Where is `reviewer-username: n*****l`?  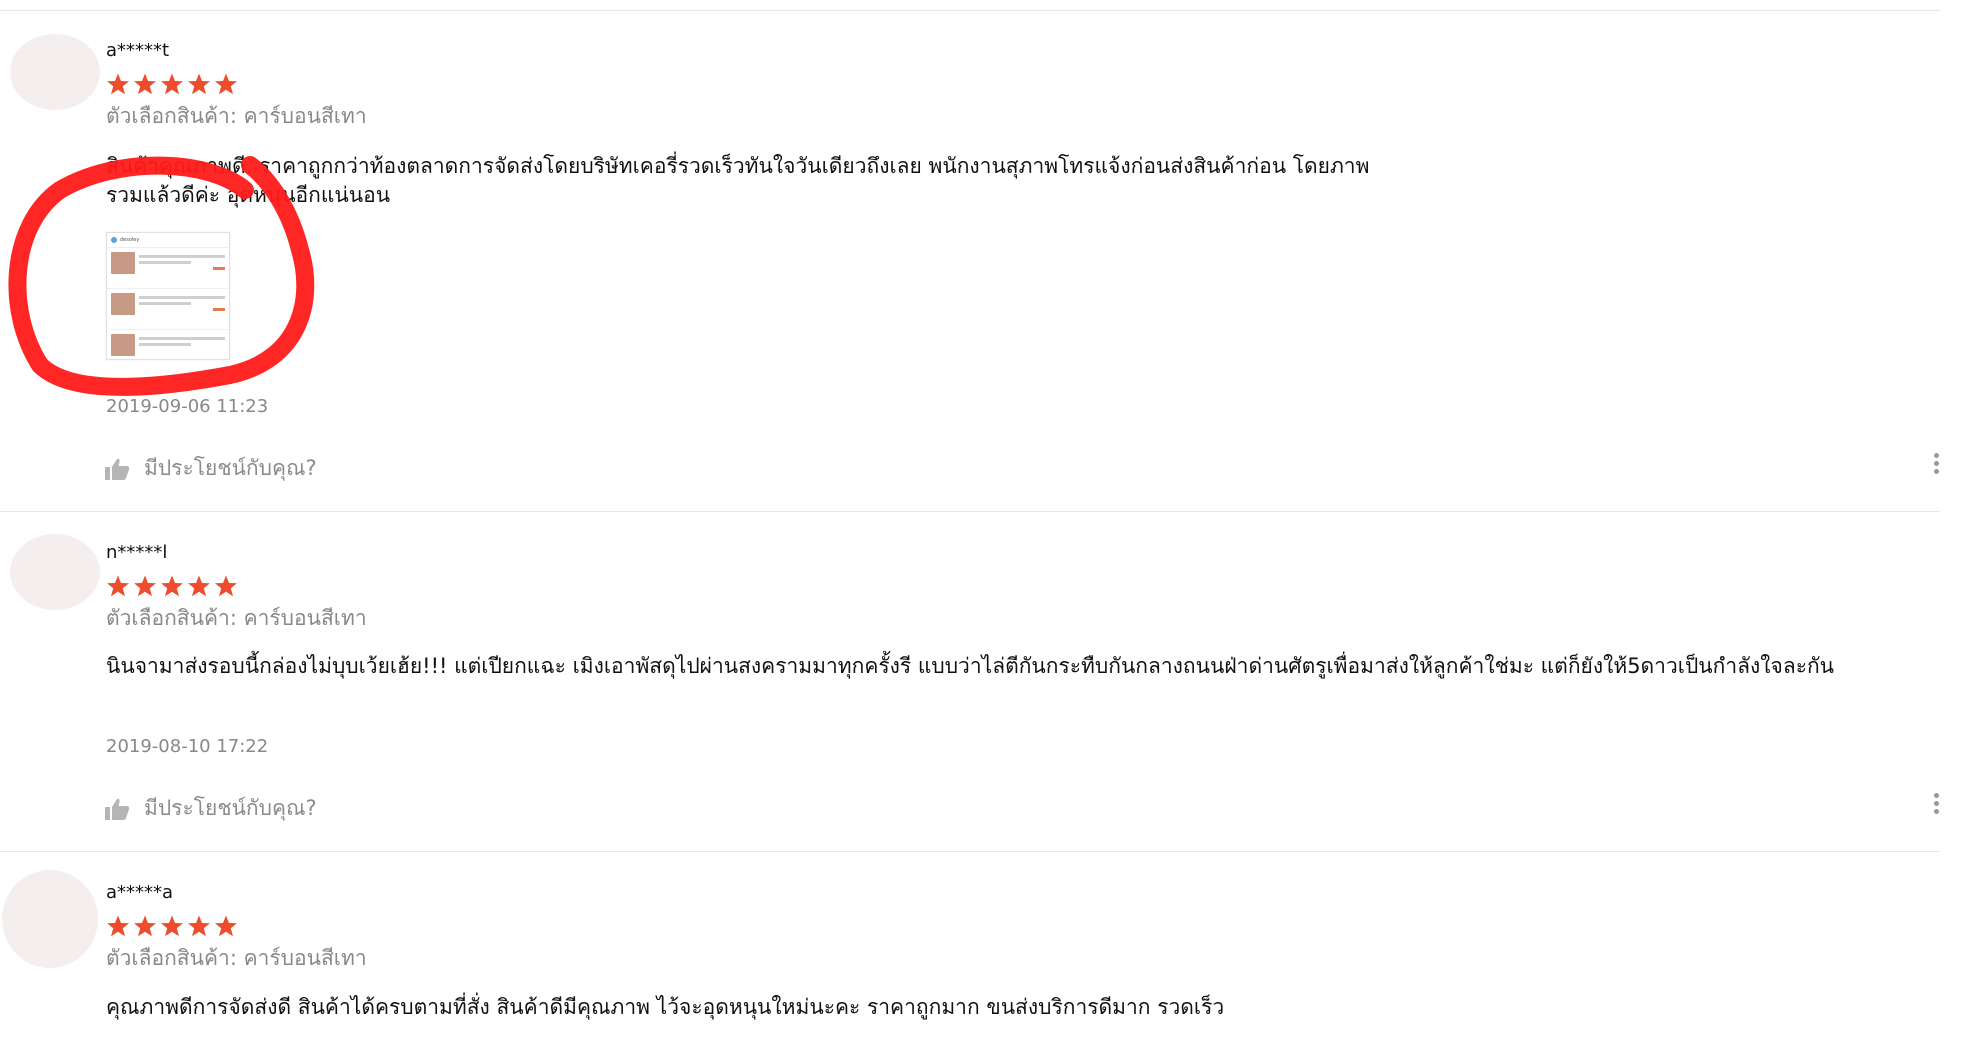
reviewer-username: n*****l is located at coordinates (137, 552).